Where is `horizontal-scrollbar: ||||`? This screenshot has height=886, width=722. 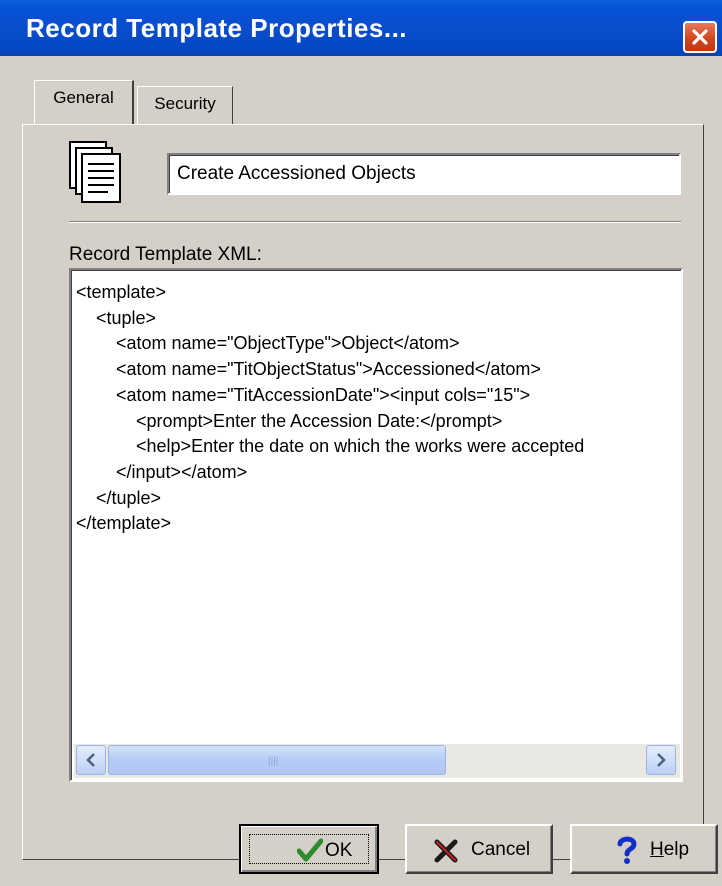
horizontal-scrollbar: |||| is located at coordinates (377, 761).